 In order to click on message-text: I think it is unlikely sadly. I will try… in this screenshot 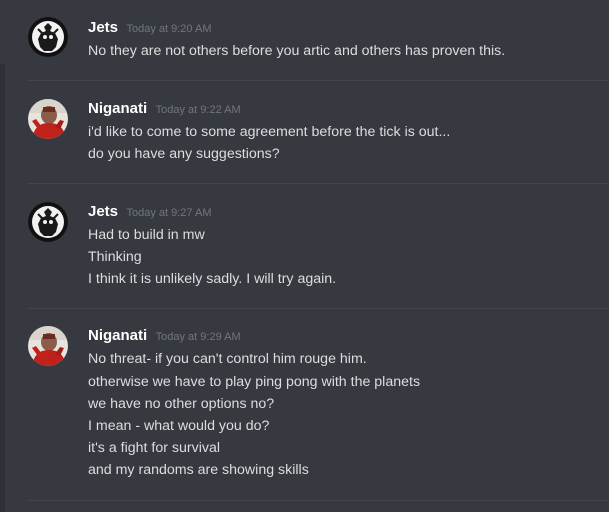, I will do `click(212, 279)`.